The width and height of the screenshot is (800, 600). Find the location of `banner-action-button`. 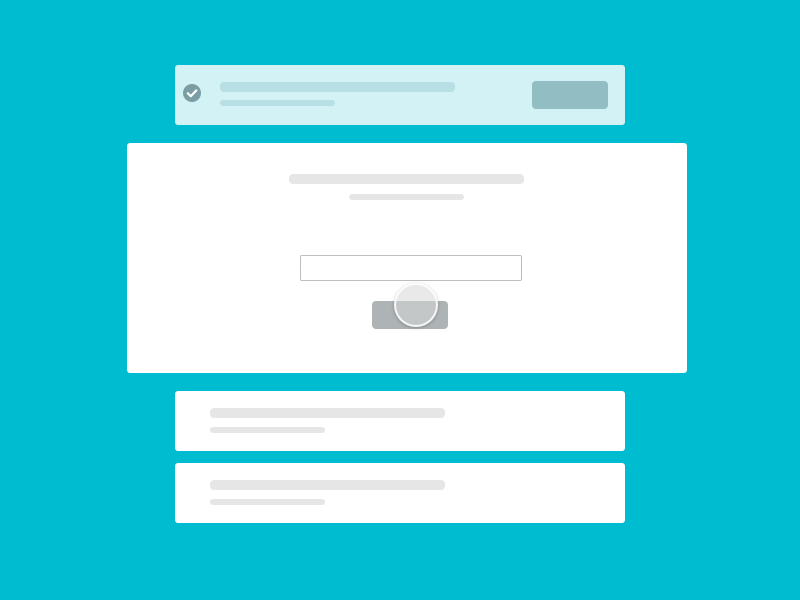

banner-action-button is located at coordinates (570, 95).